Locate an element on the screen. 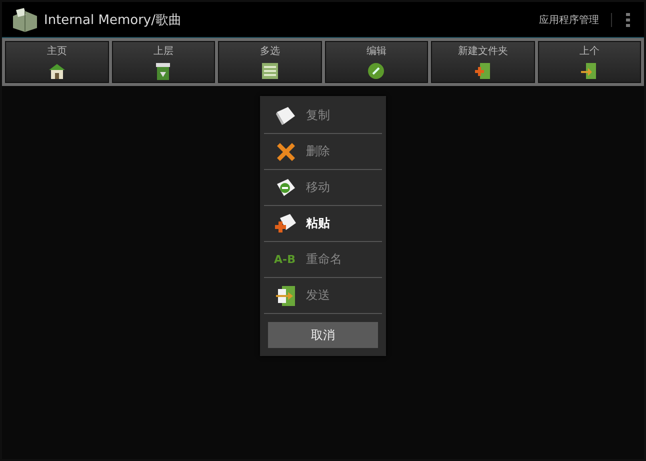 The image size is (646, 461). toolbar-button: 多选 is located at coordinates (270, 62).